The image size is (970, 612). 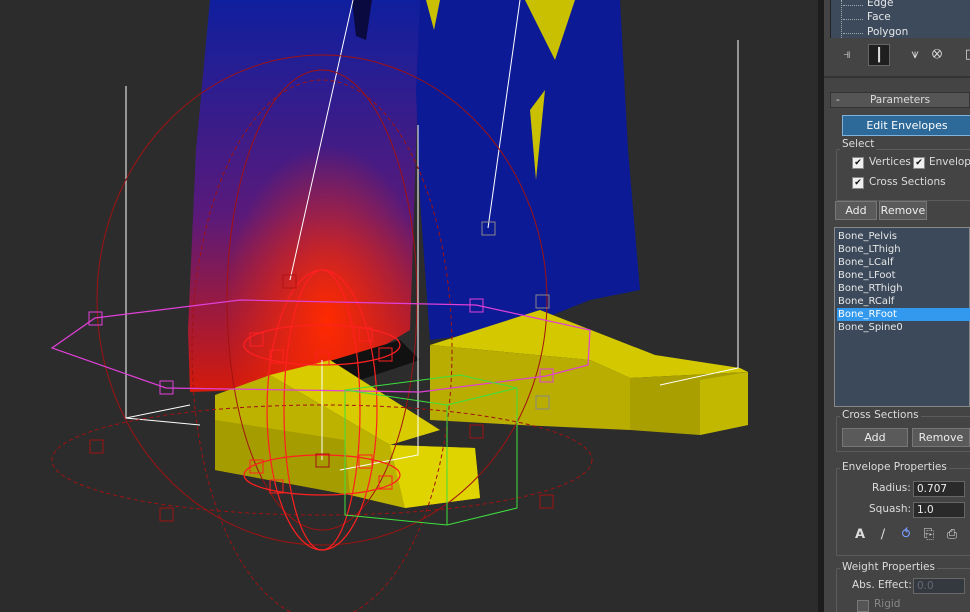 What do you see at coordinates (880, 415) in the screenshot?
I see `cross-sections-group-label: Cross Sections` at bounding box center [880, 415].